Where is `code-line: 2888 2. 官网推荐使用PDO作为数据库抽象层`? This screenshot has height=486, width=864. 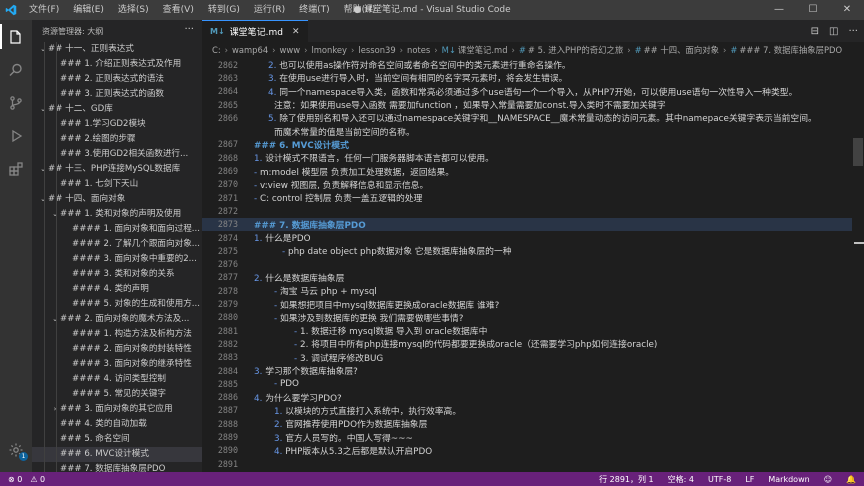
code-line: 2888 2. 官网推荐使用PDO作为数据库抽象层 is located at coordinates (533, 424).